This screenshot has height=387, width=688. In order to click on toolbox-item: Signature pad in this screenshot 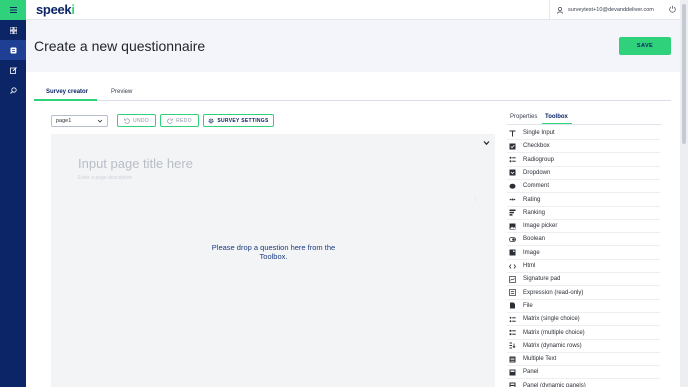, I will do `click(583, 280)`.